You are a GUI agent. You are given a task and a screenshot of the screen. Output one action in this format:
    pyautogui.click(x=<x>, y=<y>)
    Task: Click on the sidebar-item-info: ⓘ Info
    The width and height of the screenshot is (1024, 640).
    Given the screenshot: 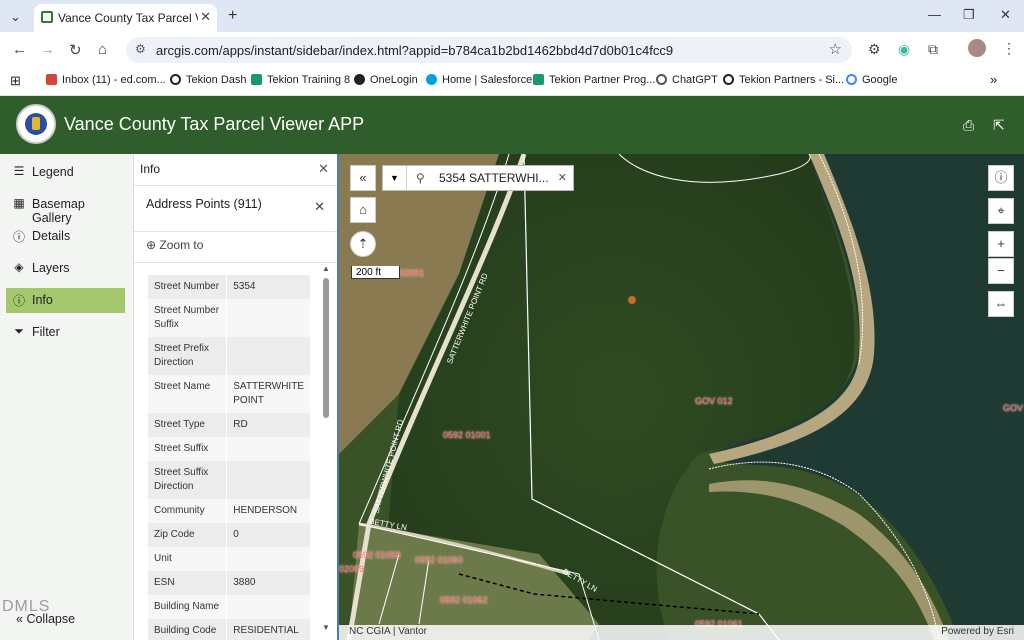 What is the action you would take?
    pyautogui.click(x=65, y=300)
    